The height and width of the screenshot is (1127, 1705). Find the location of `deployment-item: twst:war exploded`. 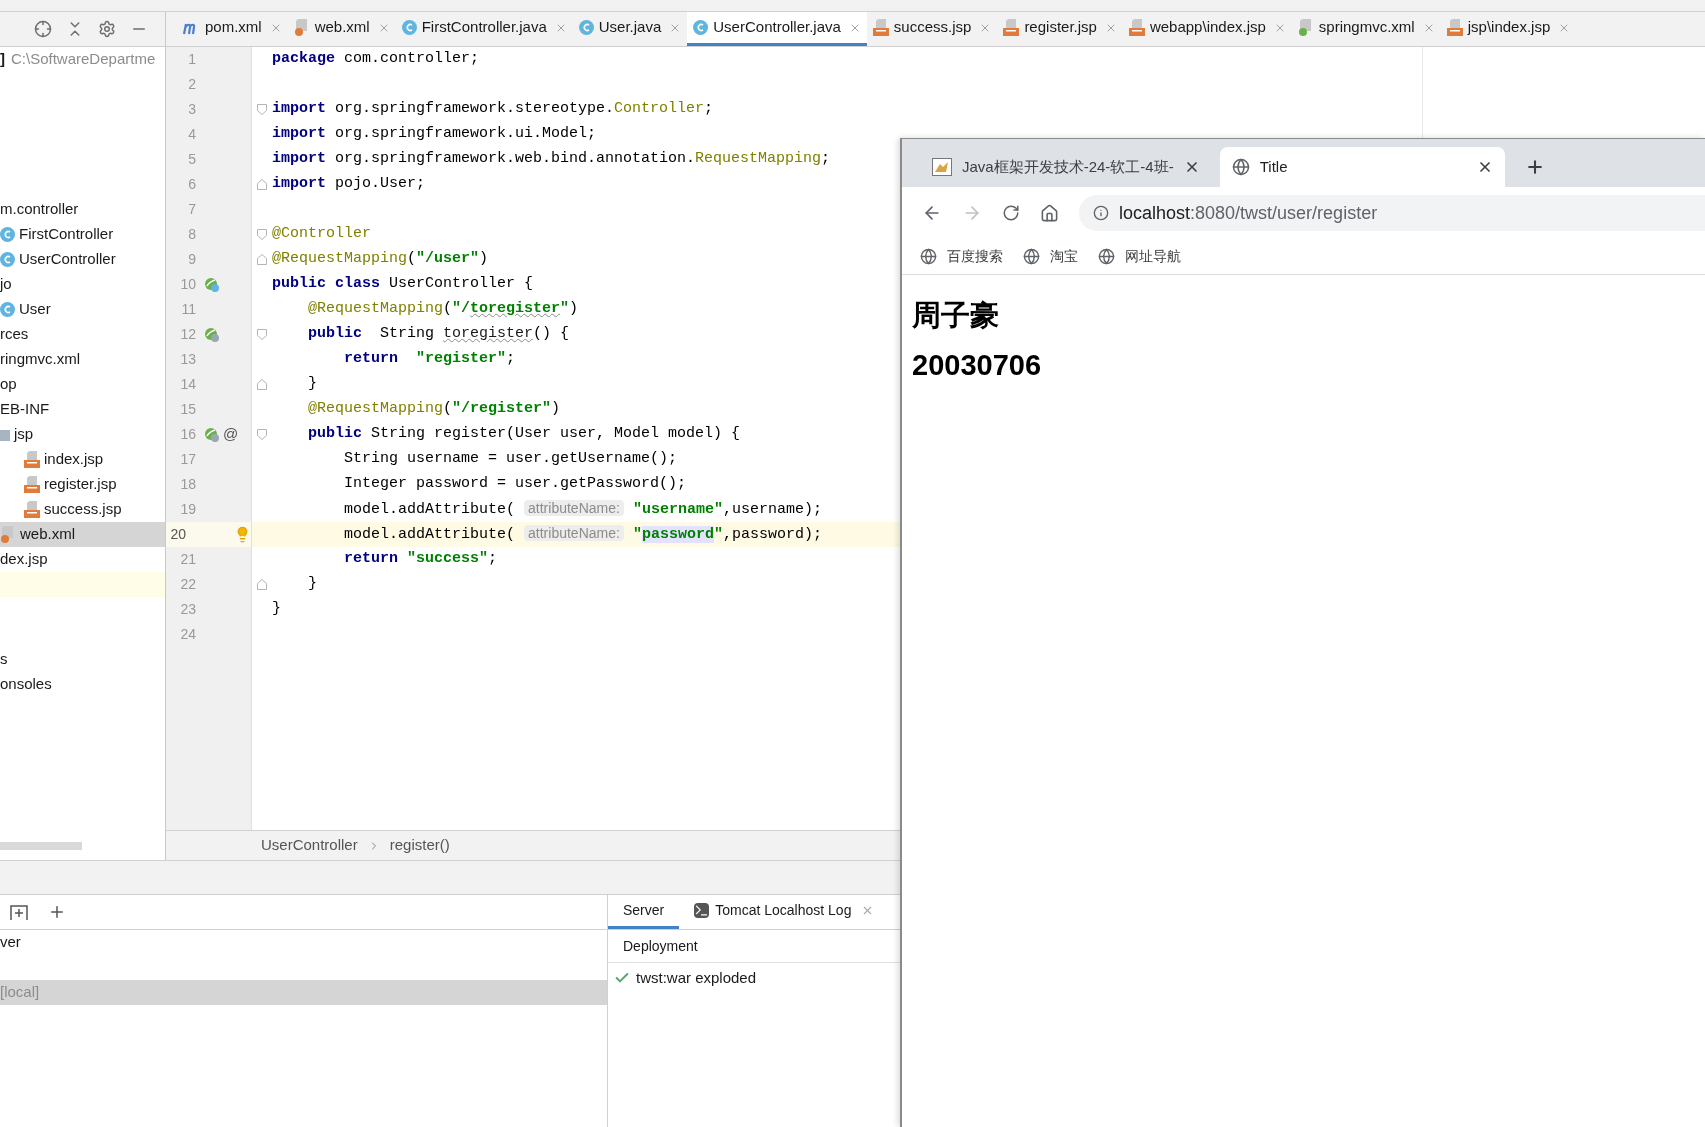

deployment-item: twst:war exploded is located at coordinates (696, 978).